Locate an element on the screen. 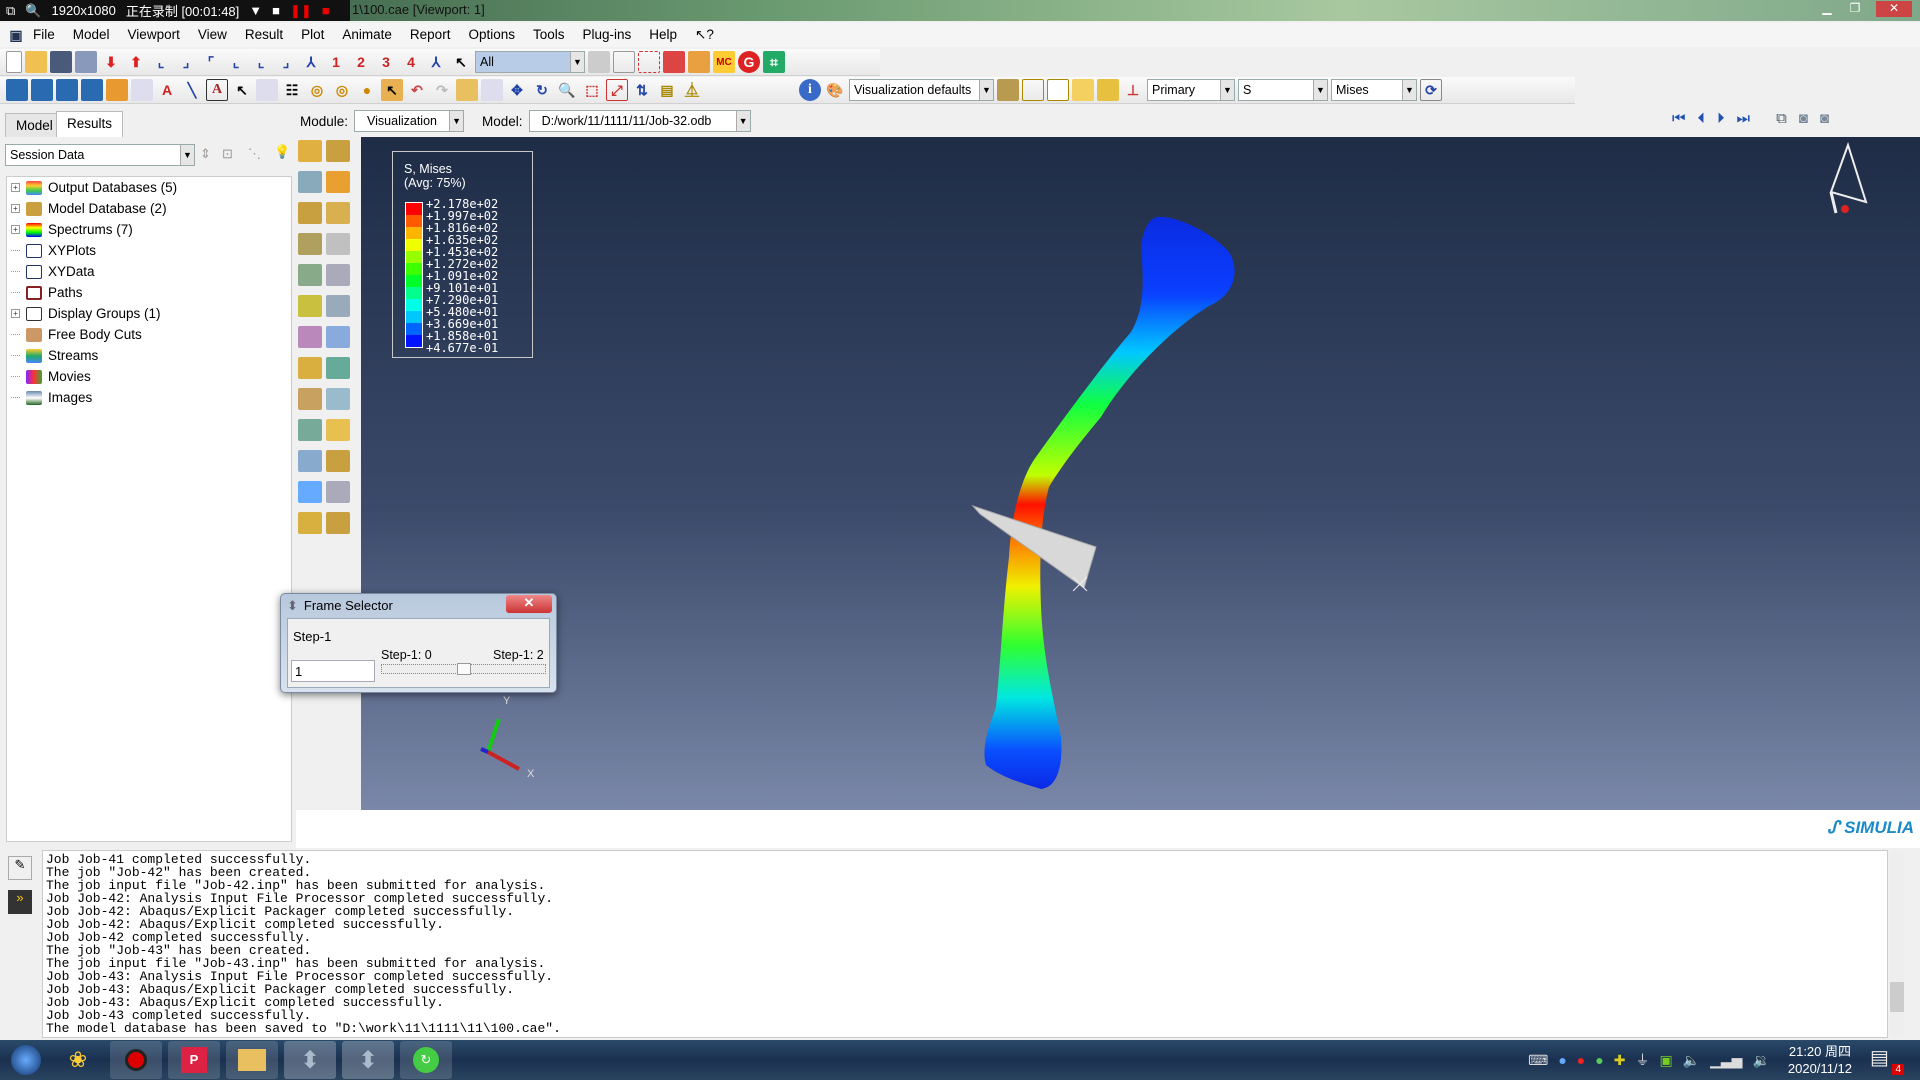 The height and width of the screenshot is (1080, 1920). shade-icon: ● is located at coordinates (367, 90).